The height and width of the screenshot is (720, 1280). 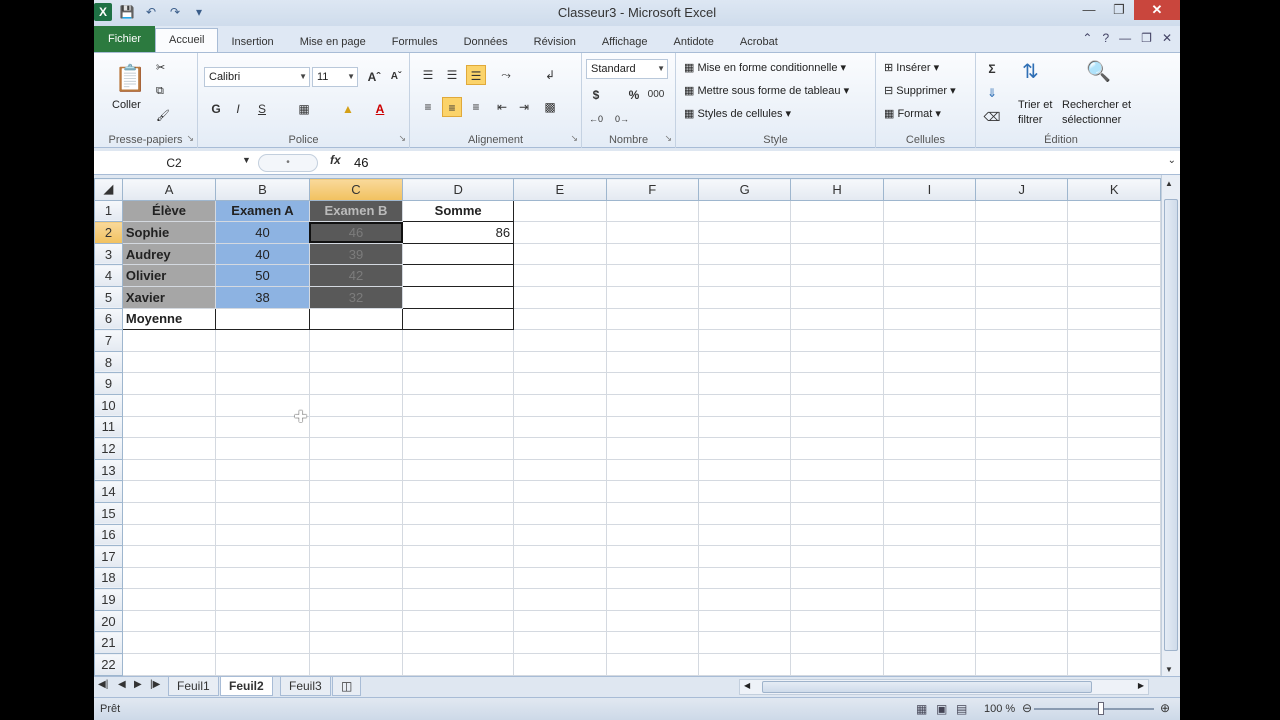 What do you see at coordinates (169, 297) in the screenshot?
I see `cell: Xavier` at bounding box center [169, 297].